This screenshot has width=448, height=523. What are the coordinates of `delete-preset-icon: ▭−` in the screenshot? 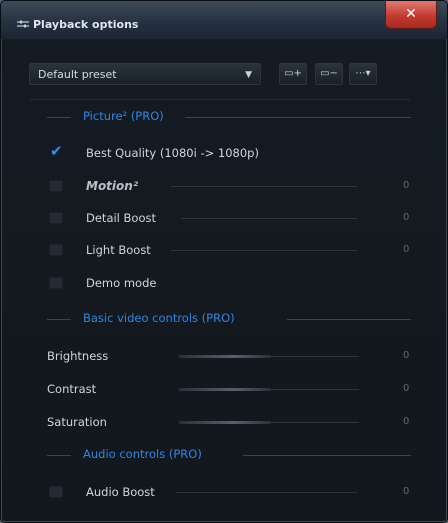 It's located at (329, 73).